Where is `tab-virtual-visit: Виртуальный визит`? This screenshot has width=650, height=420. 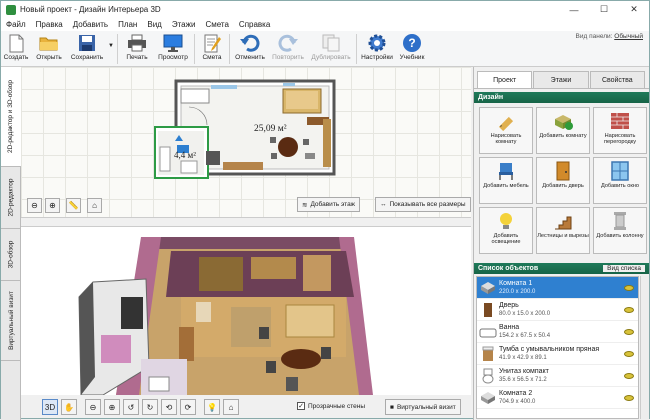
tab-virtual-visit: Виртуальный визит is located at coordinates (11, 321).